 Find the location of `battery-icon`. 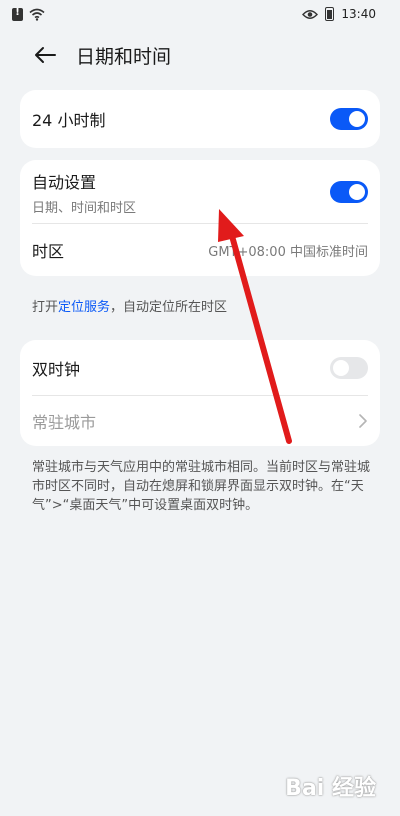

battery-icon is located at coordinates (330, 14).